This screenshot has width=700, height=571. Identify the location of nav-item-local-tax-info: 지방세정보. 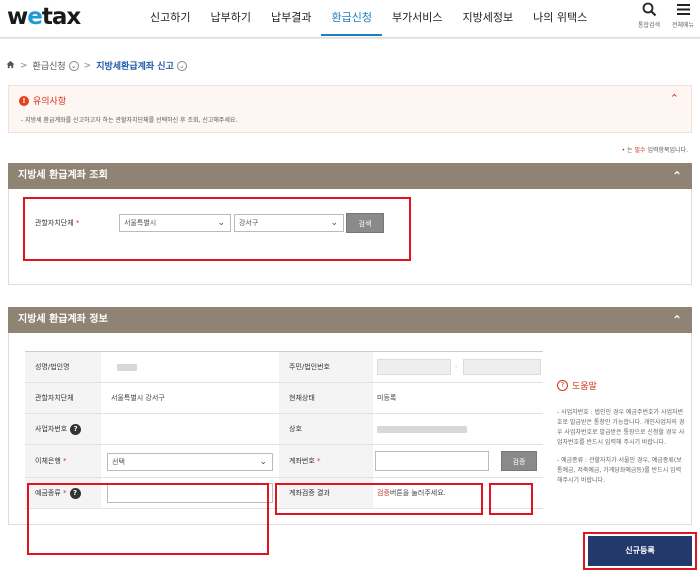
(488, 19).